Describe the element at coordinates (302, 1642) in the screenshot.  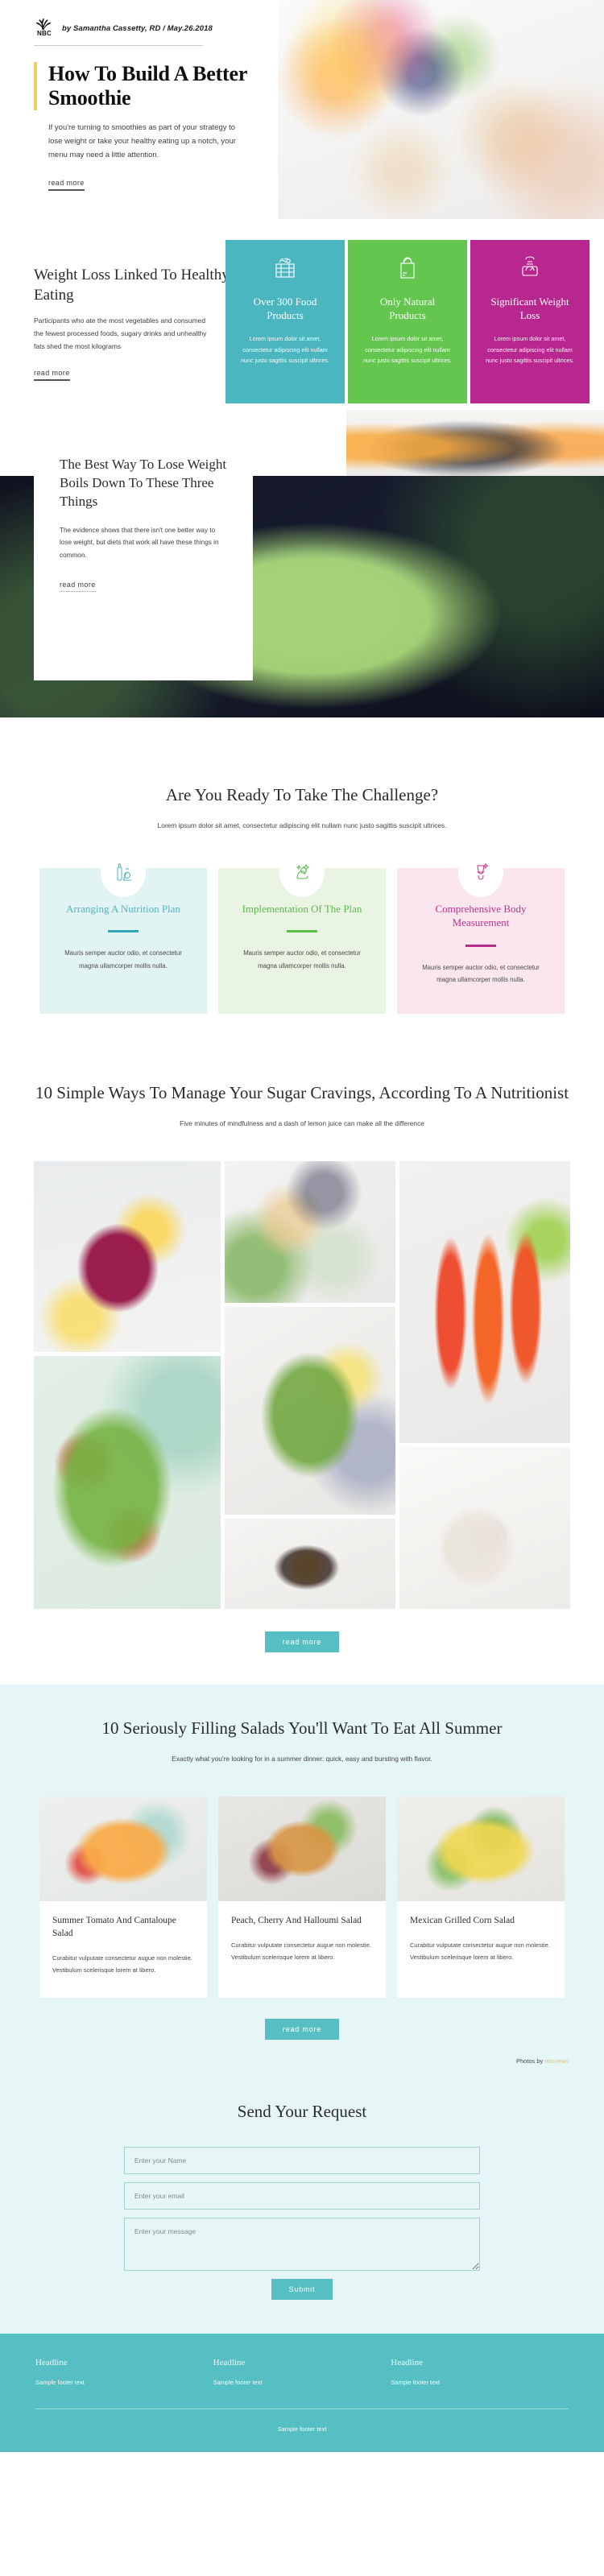
I see `gallery-read-more-button: read more` at that location.